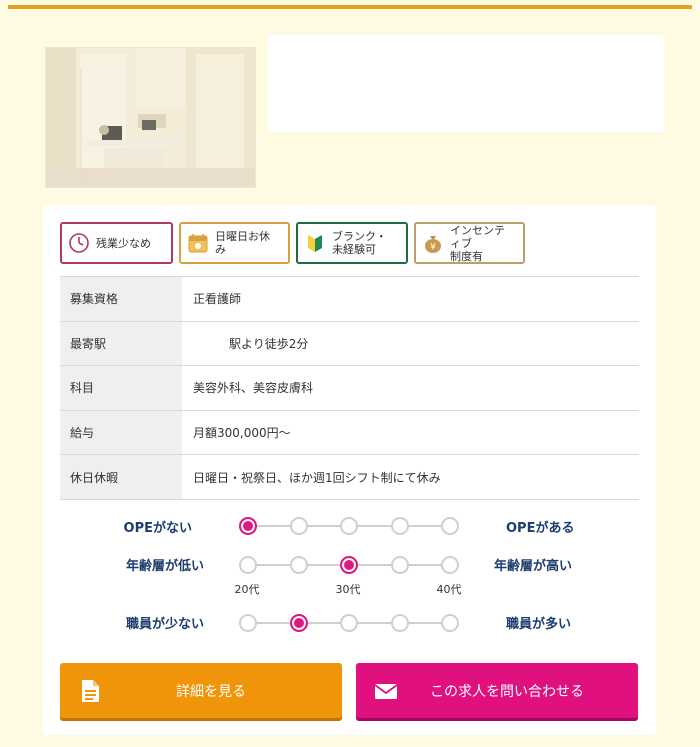  What do you see at coordinates (121, 432) in the screenshot?
I see `row-label: 給与` at bounding box center [121, 432].